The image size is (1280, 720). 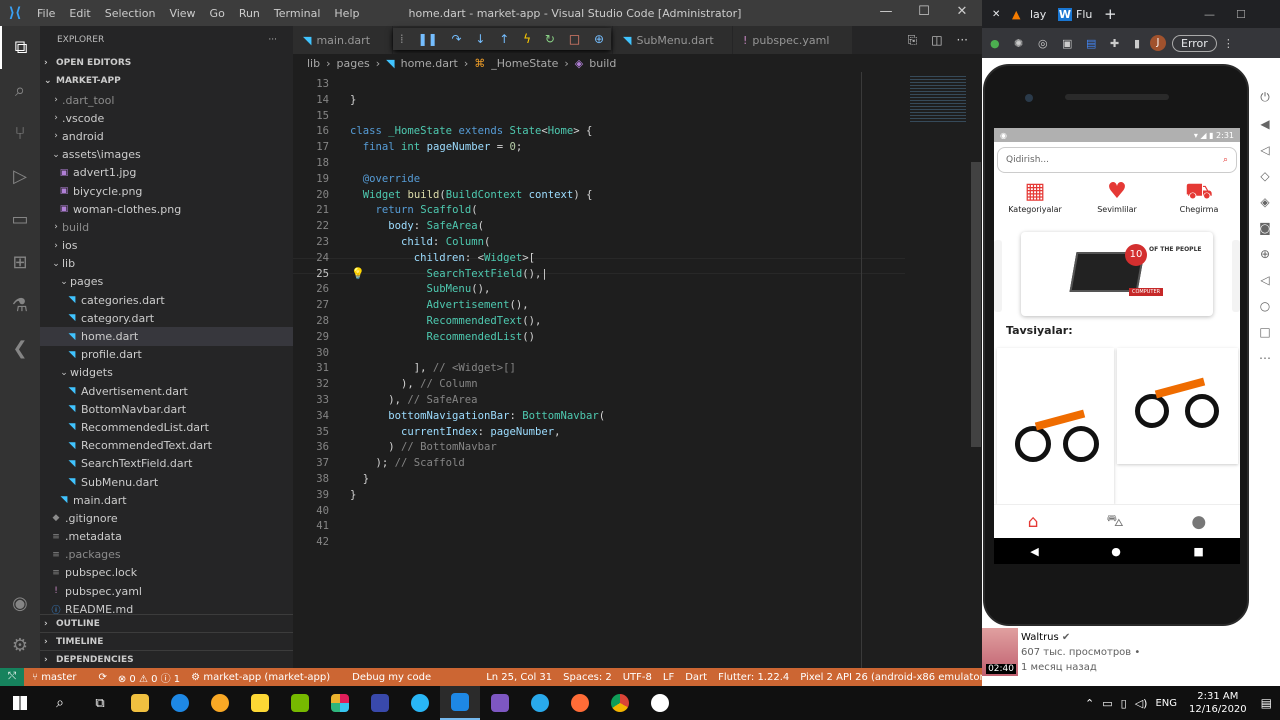 I want to click on flutter-icon: ❮, so click(x=20, y=348).